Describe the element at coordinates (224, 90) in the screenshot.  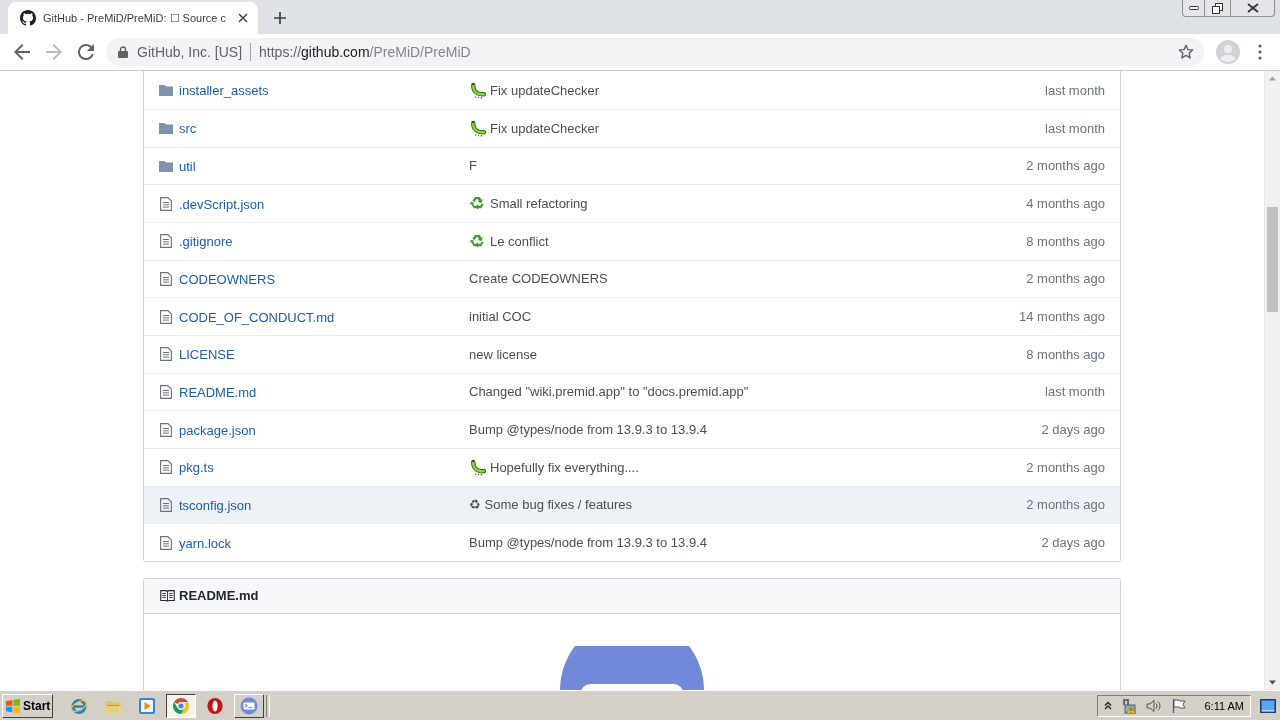
I see `file-name-link: installer_assets` at that location.